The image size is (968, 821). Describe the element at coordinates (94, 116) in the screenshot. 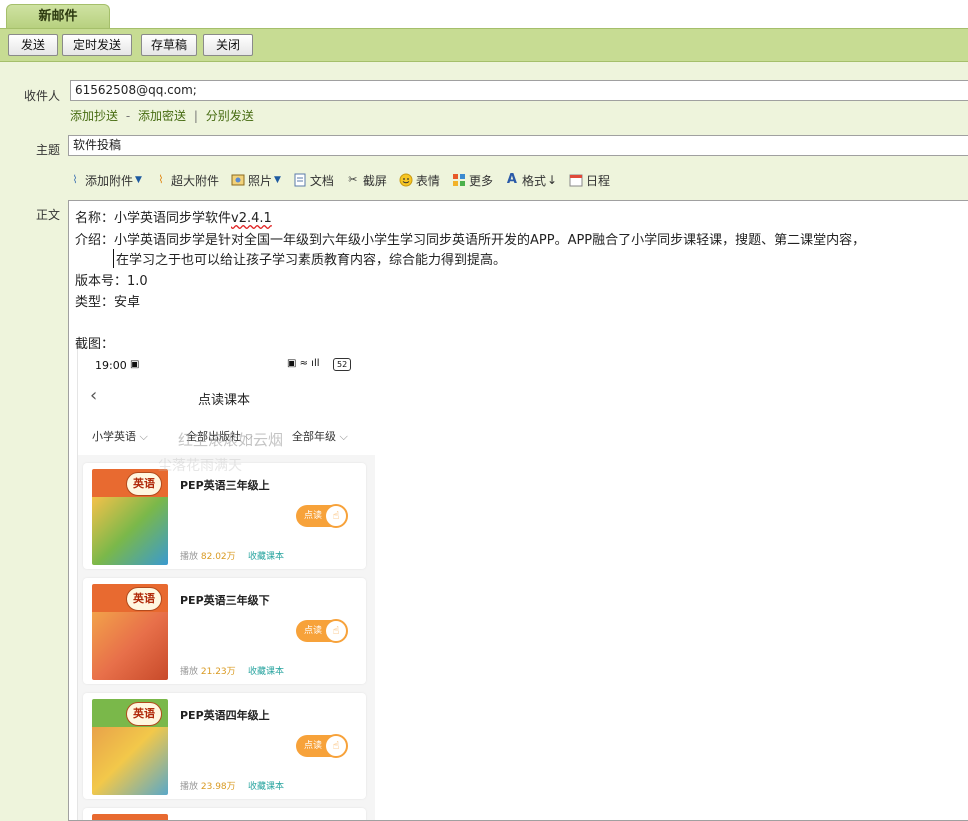

I see `add-cc-link: 添加抄送` at that location.